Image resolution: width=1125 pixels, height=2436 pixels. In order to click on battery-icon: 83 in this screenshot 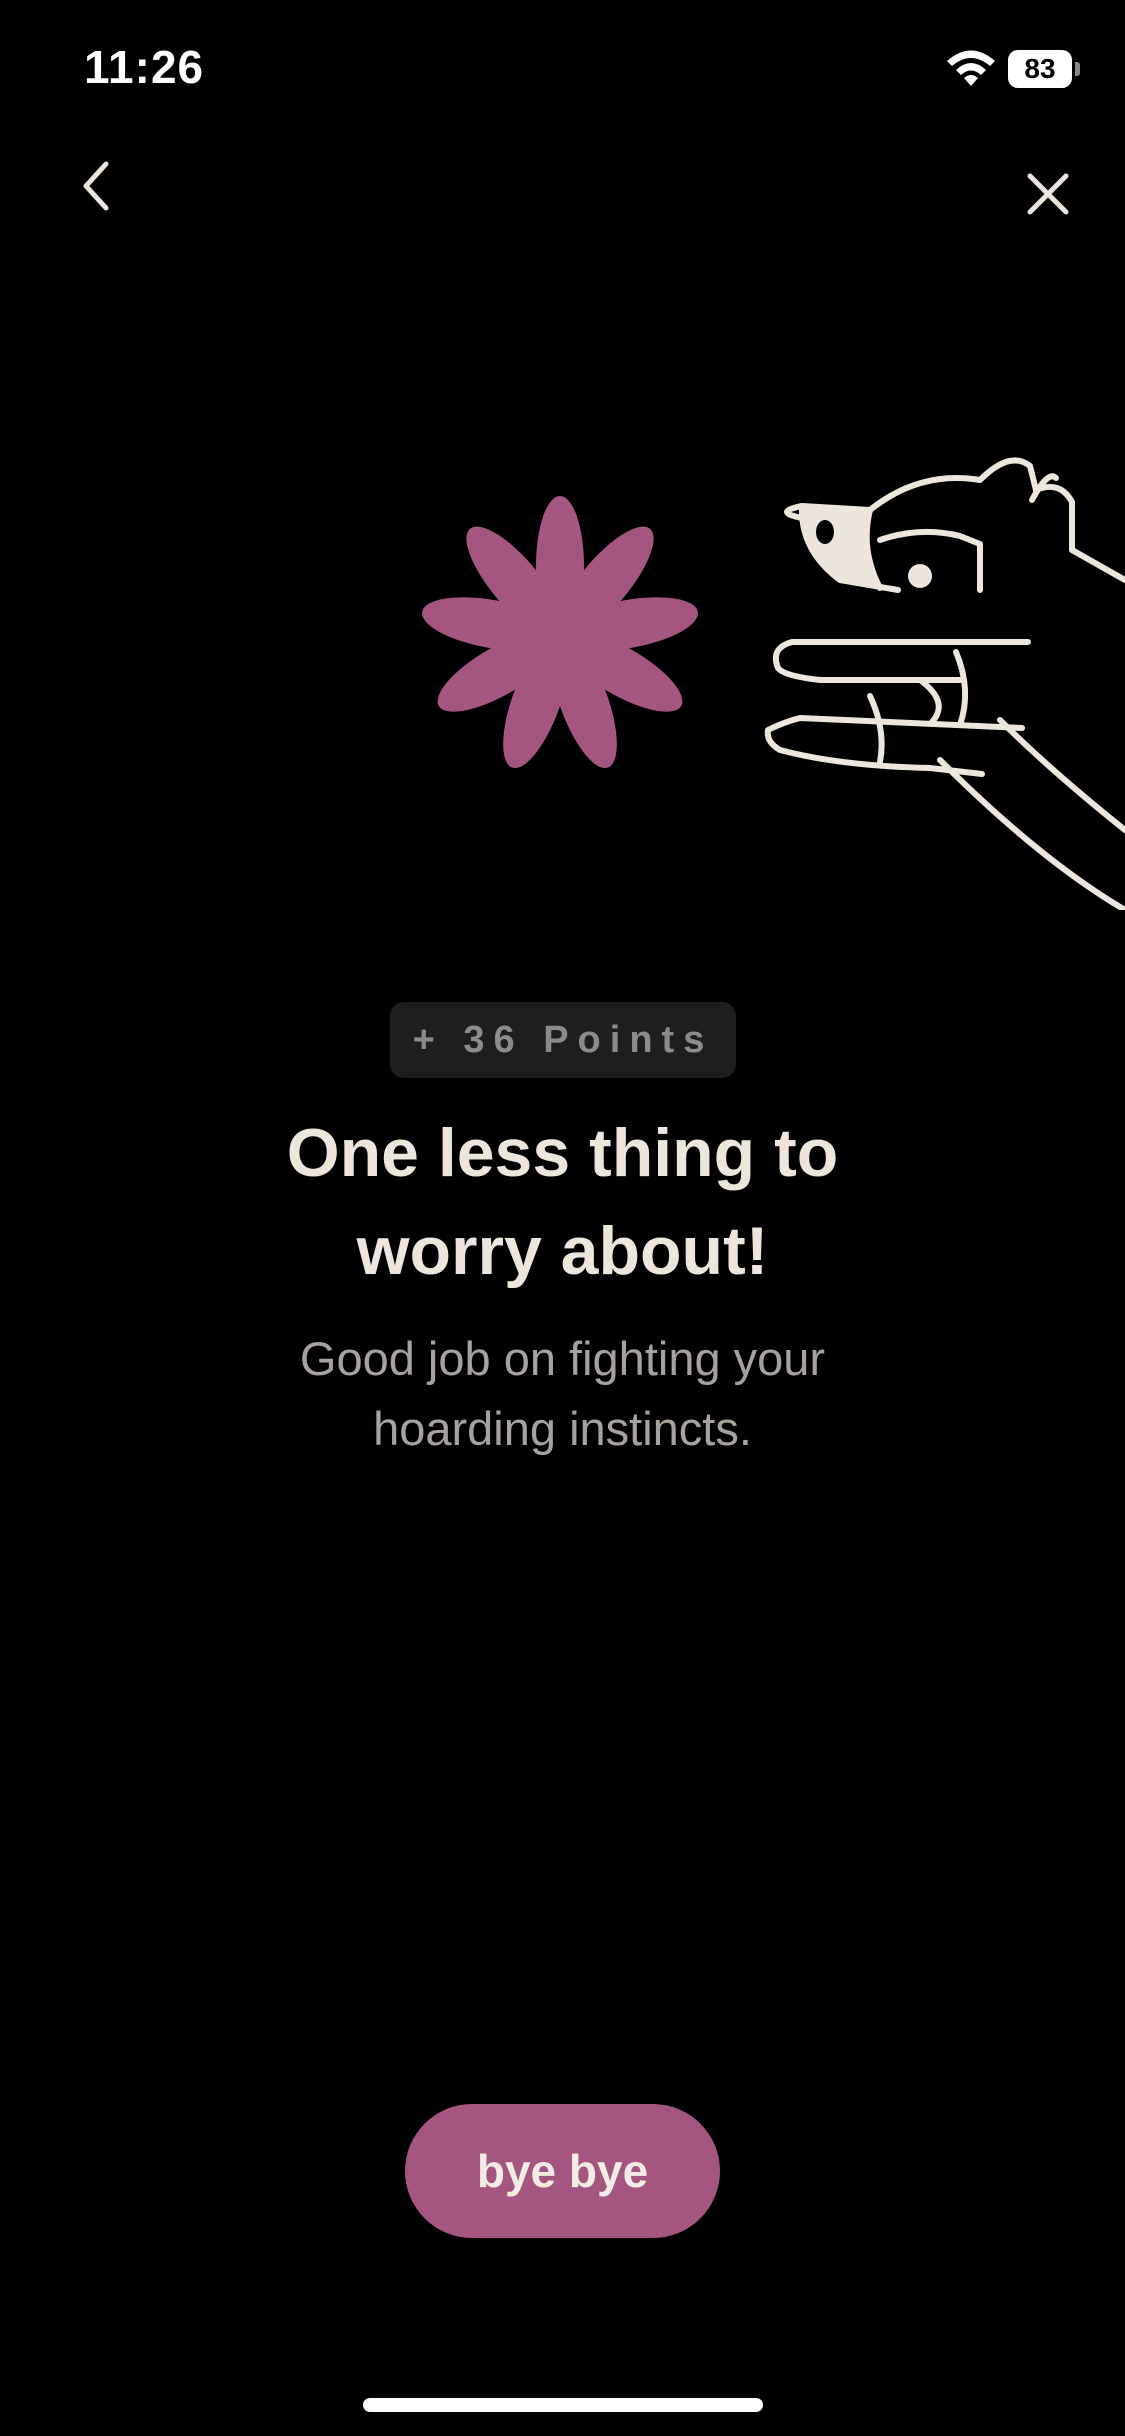, I will do `click(1044, 69)`.